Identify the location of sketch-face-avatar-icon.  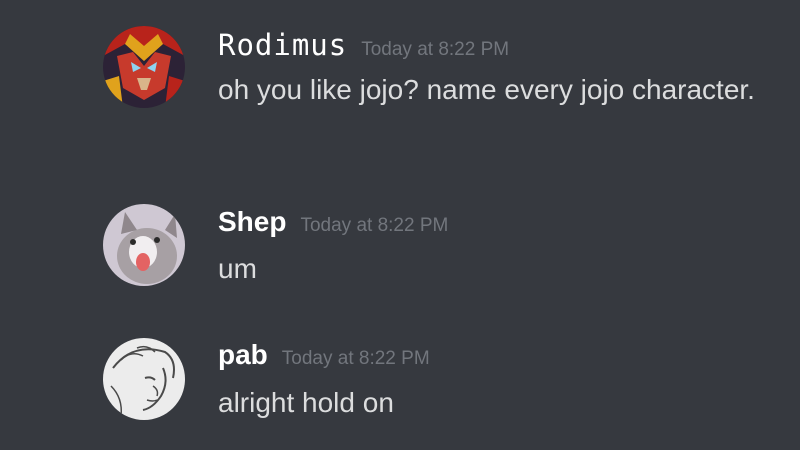
(144, 379).